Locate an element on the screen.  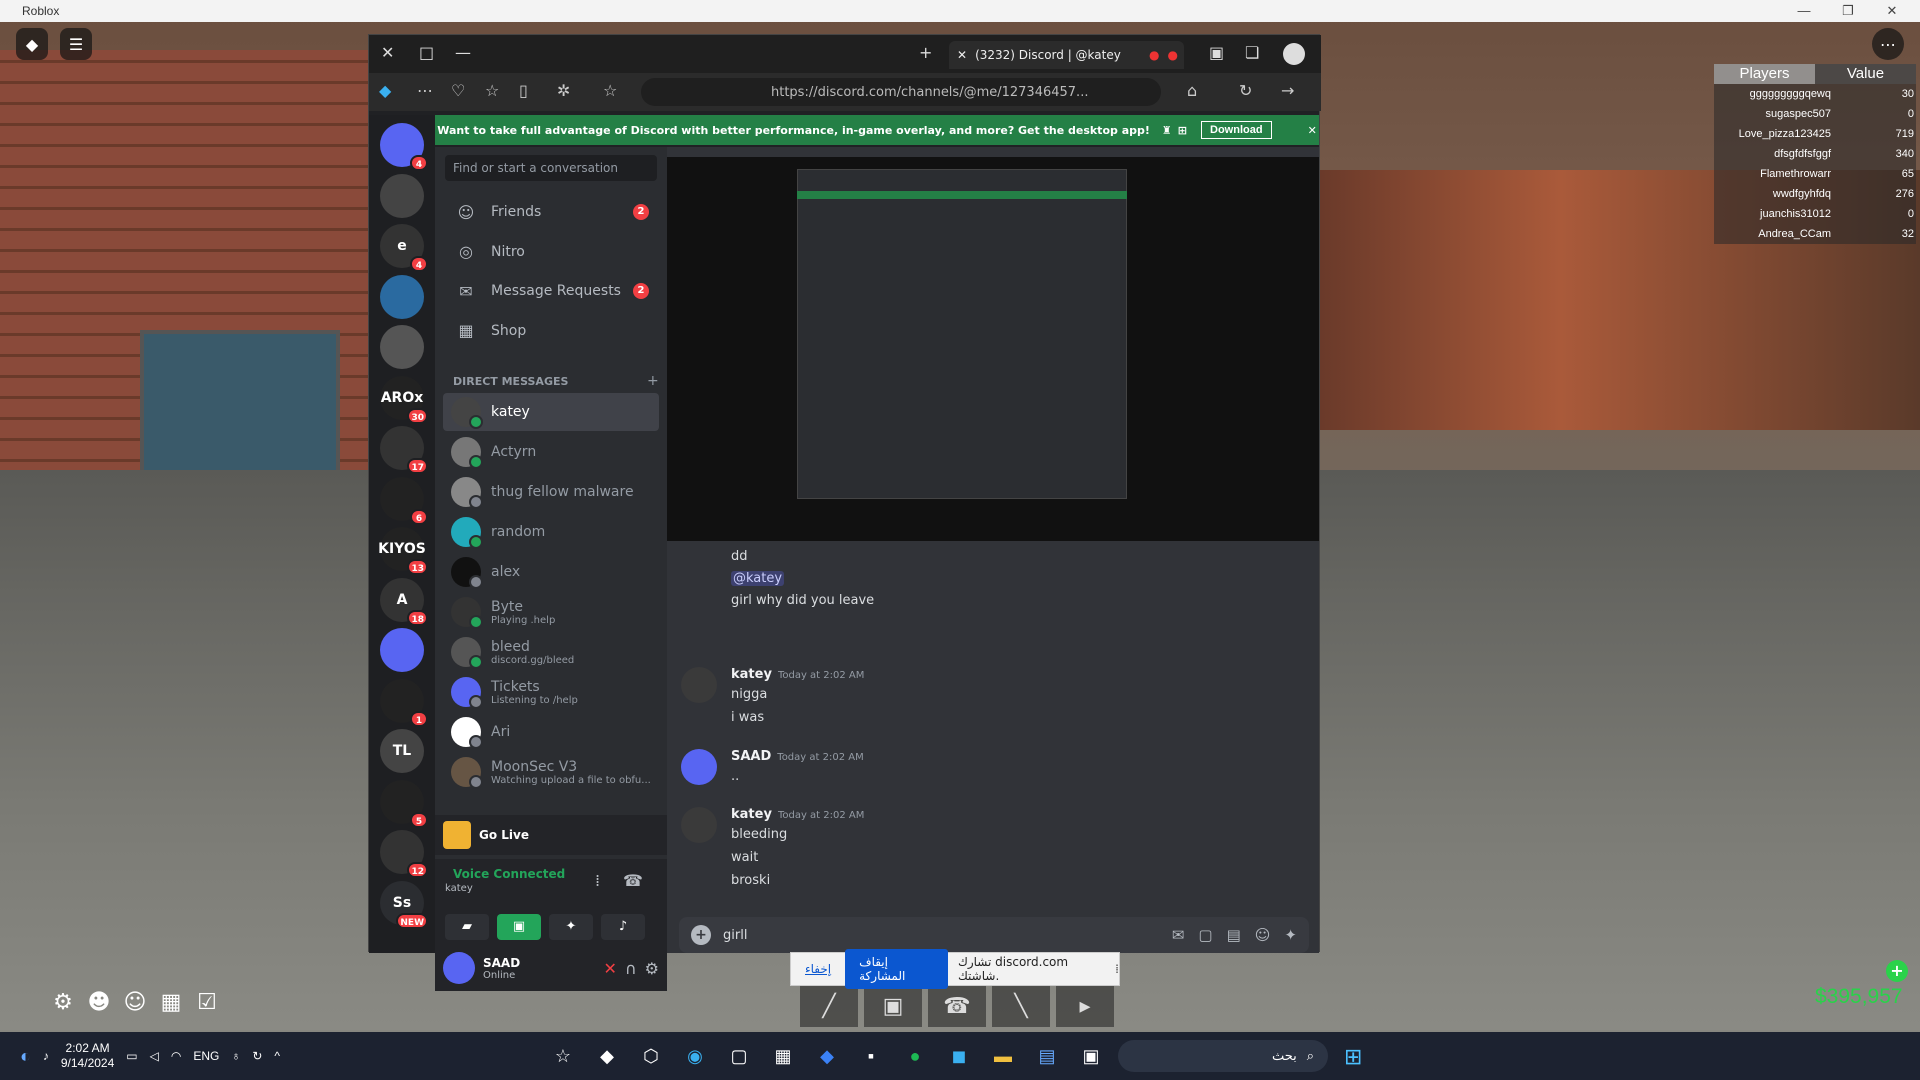
server-icon: Ss NEW is located at coordinates (404, 904).